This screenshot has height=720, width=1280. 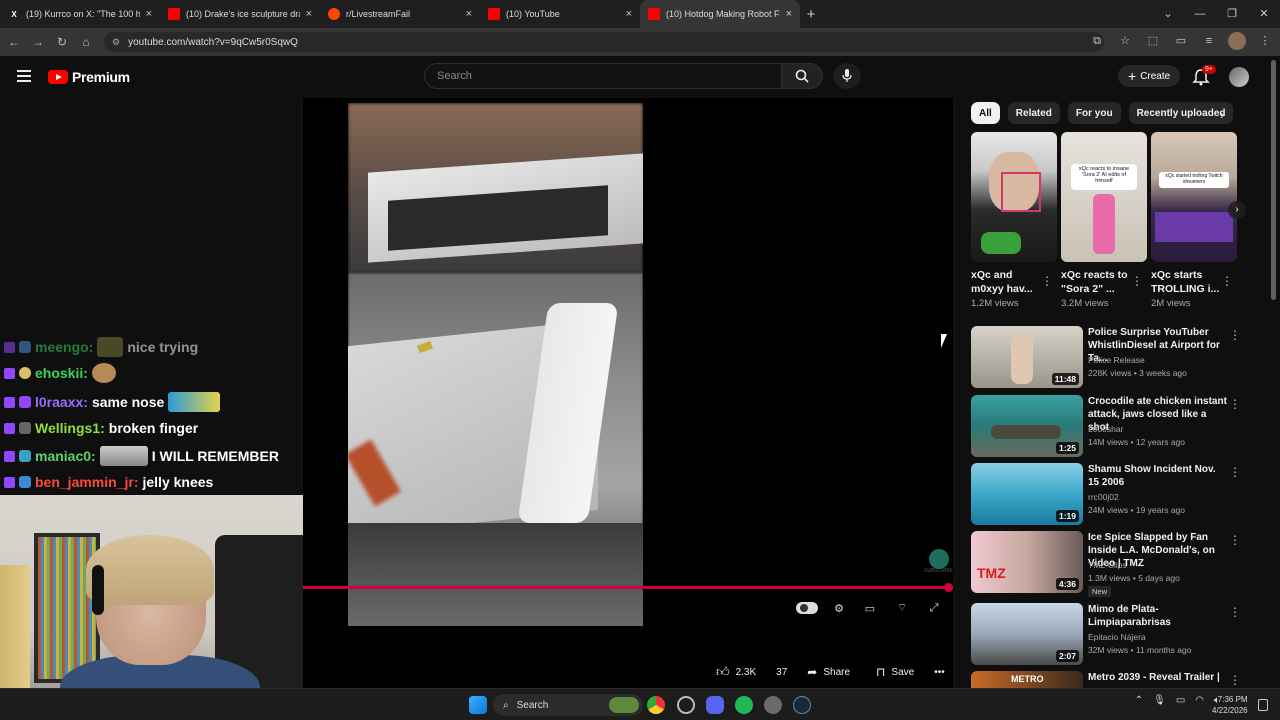 What do you see at coordinates (1027, 494) in the screenshot?
I see `video-thumbnail: 1:19` at bounding box center [1027, 494].